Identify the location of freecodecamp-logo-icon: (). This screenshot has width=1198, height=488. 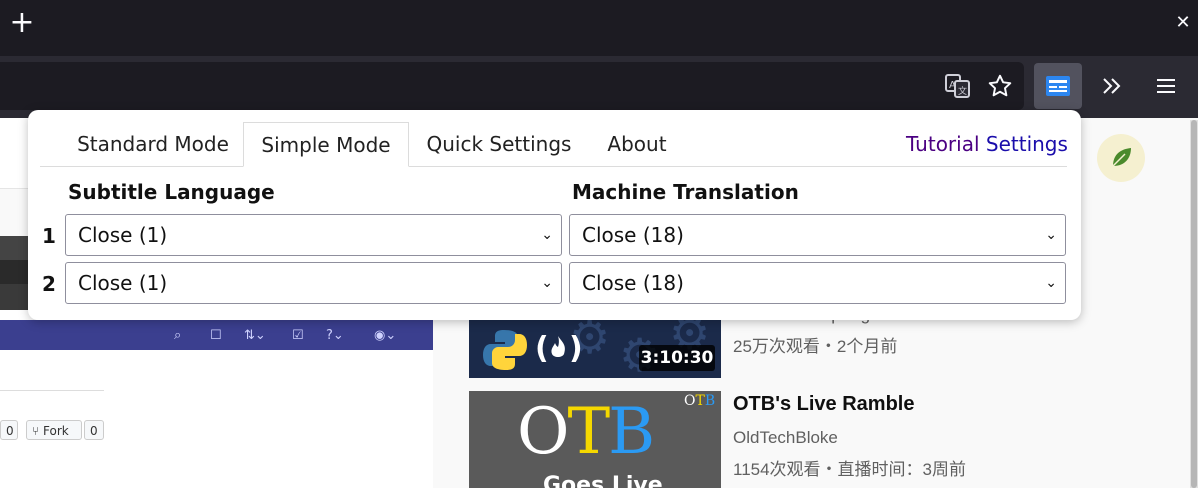
(558, 348).